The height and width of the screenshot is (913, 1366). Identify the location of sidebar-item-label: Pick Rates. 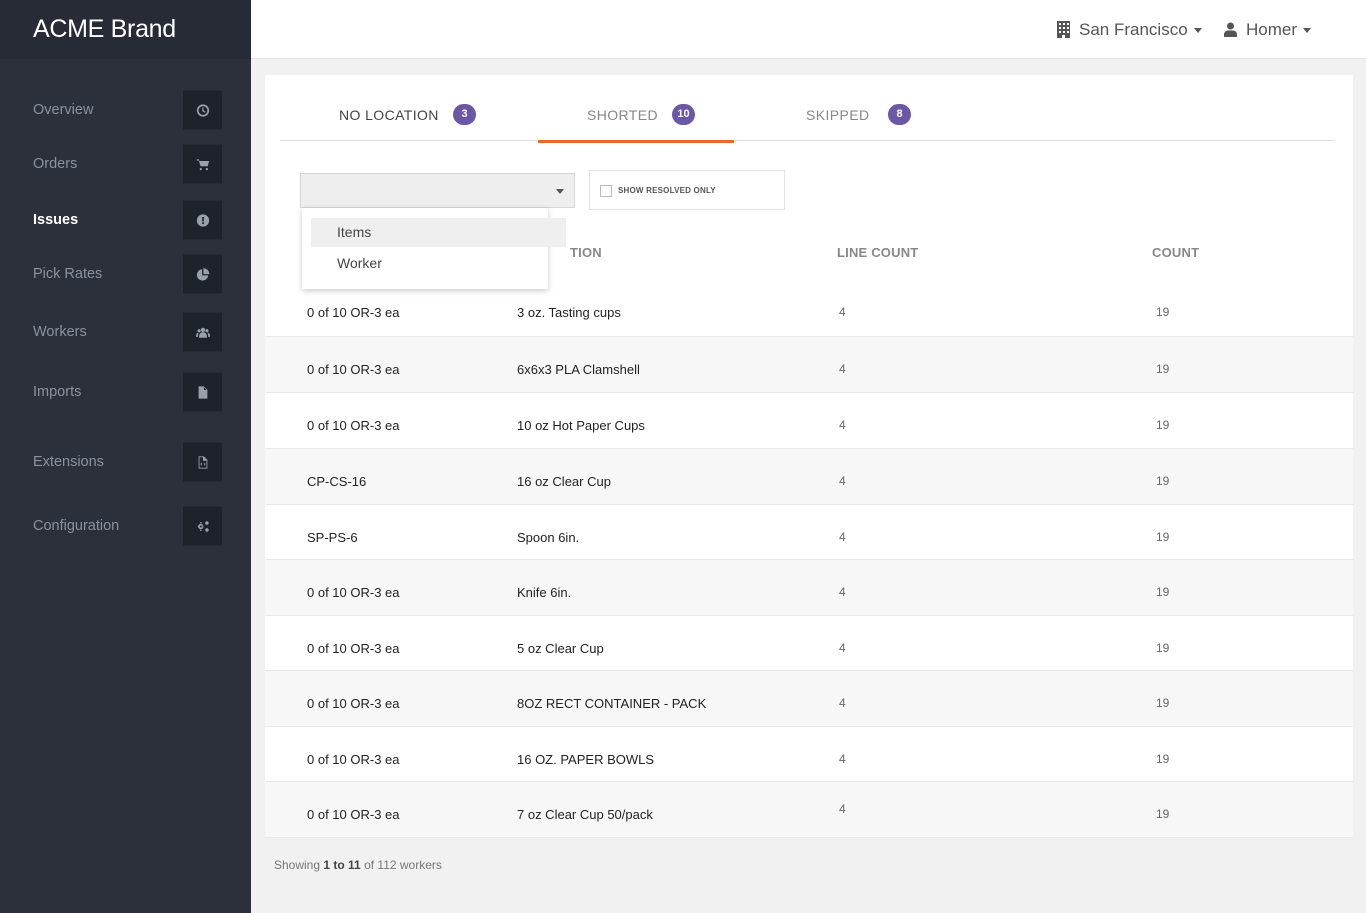
(68, 274).